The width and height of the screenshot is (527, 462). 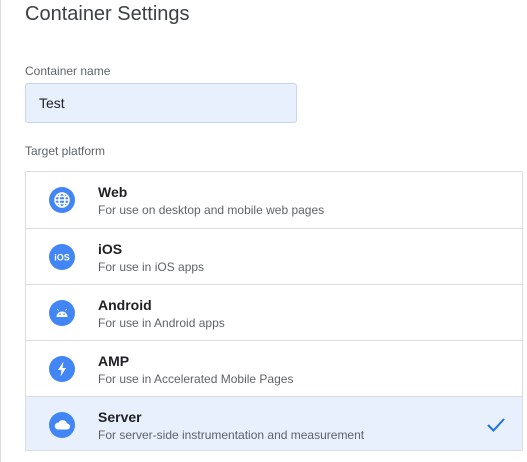 I want to click on platform-option-android: Android For use in Android apps, so click(x=274, y=312).